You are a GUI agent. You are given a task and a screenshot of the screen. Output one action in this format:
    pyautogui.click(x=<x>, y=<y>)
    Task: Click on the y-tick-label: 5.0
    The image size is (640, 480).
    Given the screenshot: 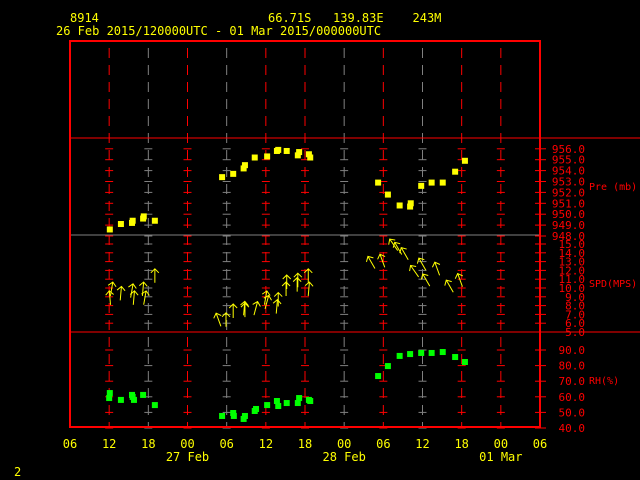 What is the action you would take?
    pyautogui.click(x=575, y=332)
    